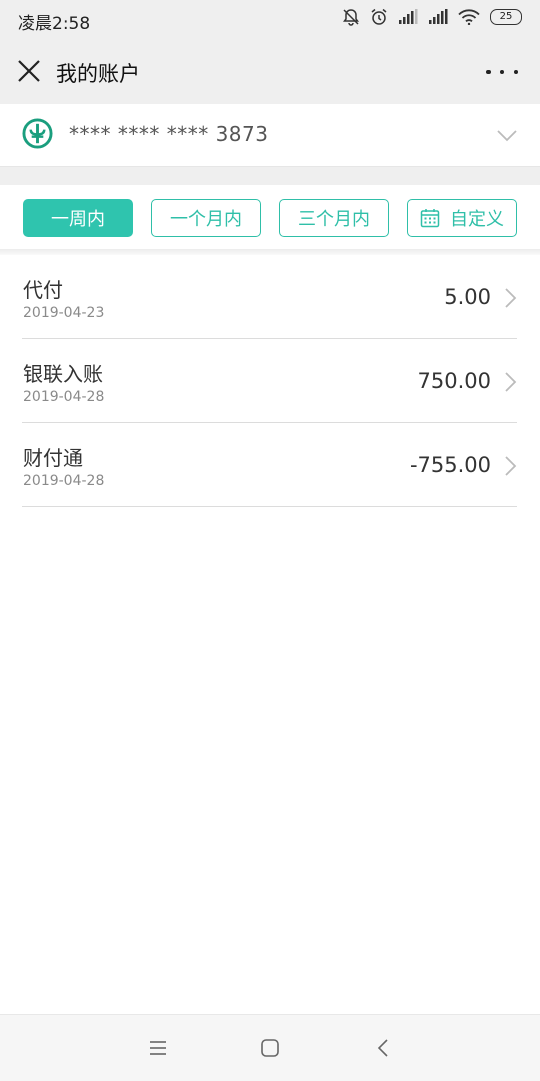 The width and height of the screenshot is (540, 1081). Describe the element at coordinates (53, 458) in the screenshot. I see `transaction-name: 财付通` at that location.